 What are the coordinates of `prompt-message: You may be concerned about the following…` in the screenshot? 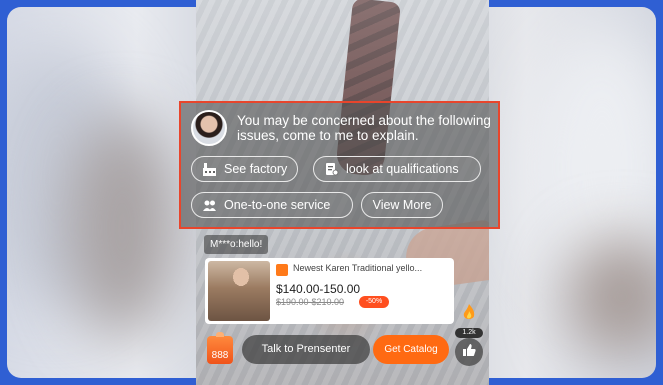 It's located at (364, 128).